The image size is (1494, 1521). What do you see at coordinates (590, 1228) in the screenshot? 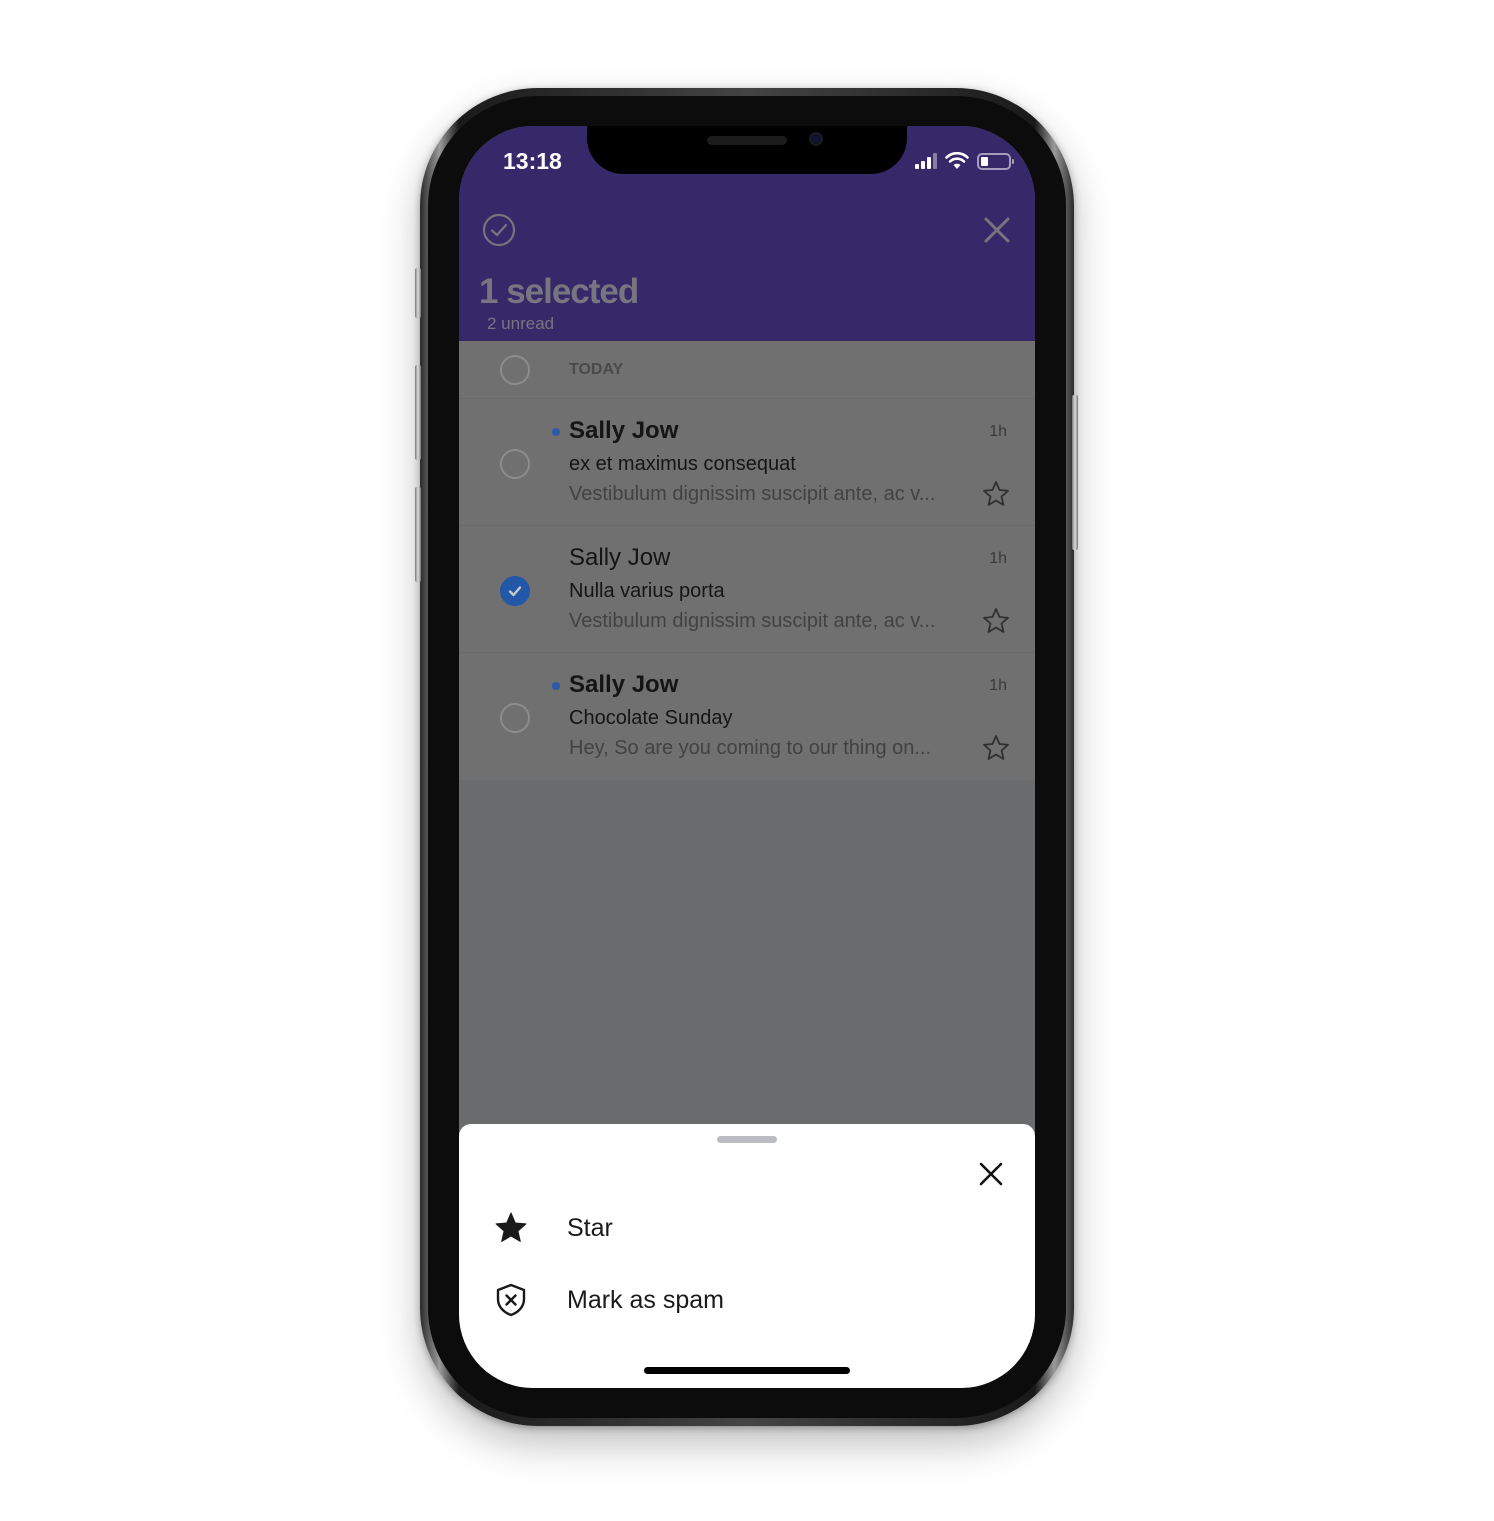
I see `action-label: Star` at bounding box center [590, 1228].